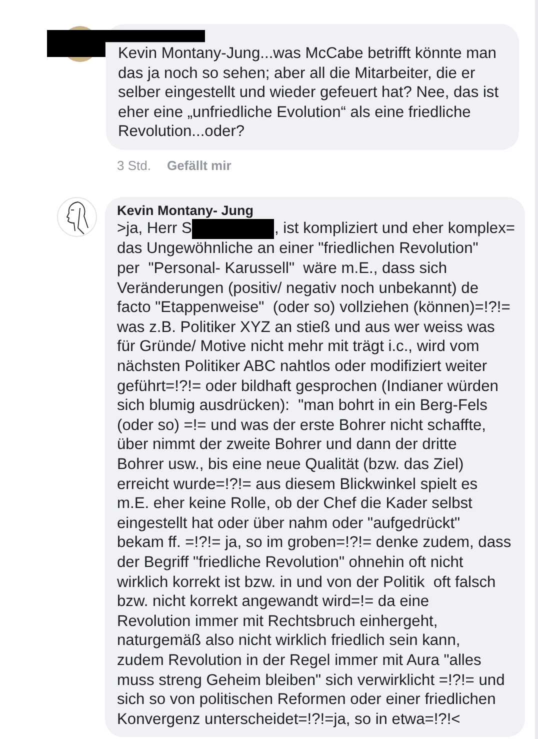  I want to click on timestamp: 3 Std., so click(134, 165).